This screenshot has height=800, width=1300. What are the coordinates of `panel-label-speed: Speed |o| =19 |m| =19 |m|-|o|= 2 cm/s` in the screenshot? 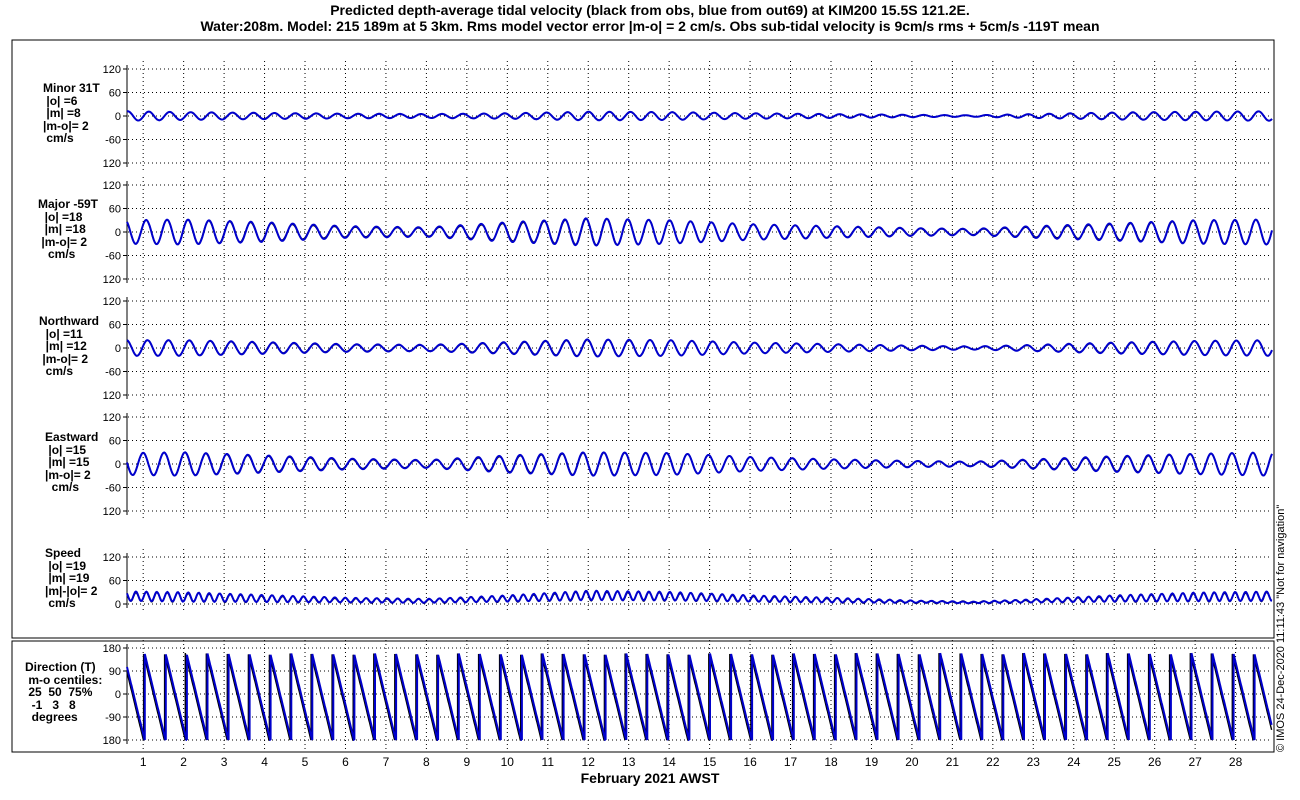 It's located at (71, 578).